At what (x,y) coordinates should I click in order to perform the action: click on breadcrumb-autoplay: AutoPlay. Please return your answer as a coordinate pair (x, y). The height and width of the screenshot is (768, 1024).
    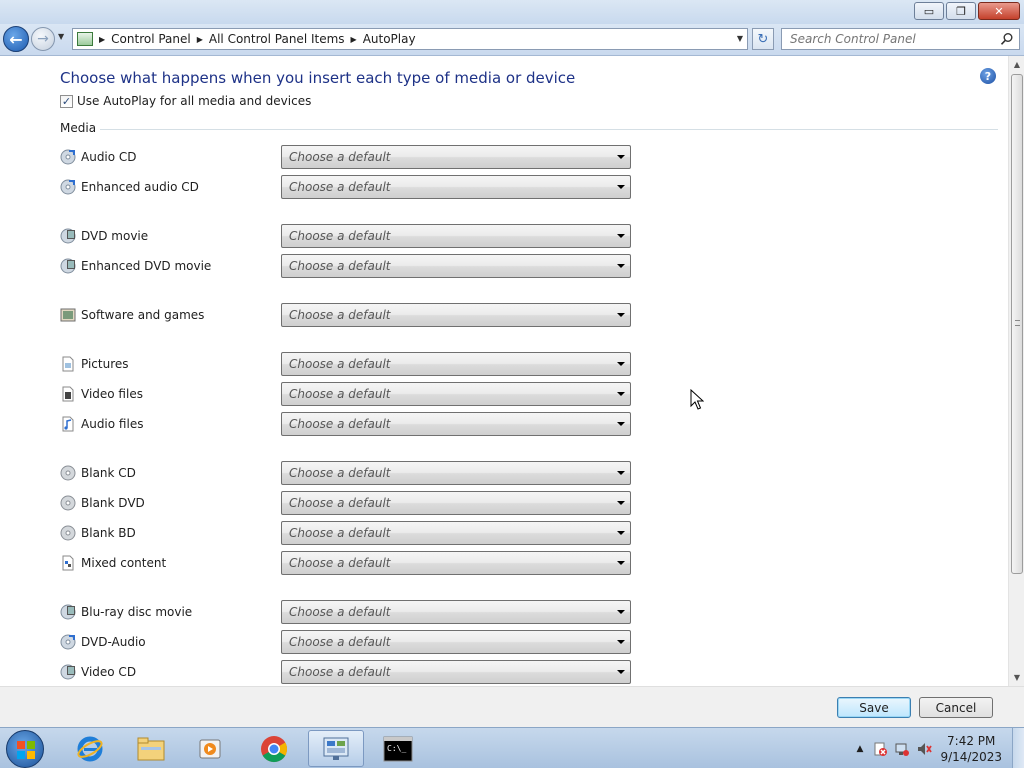
    Looking at the image, I should click on (389, 39).